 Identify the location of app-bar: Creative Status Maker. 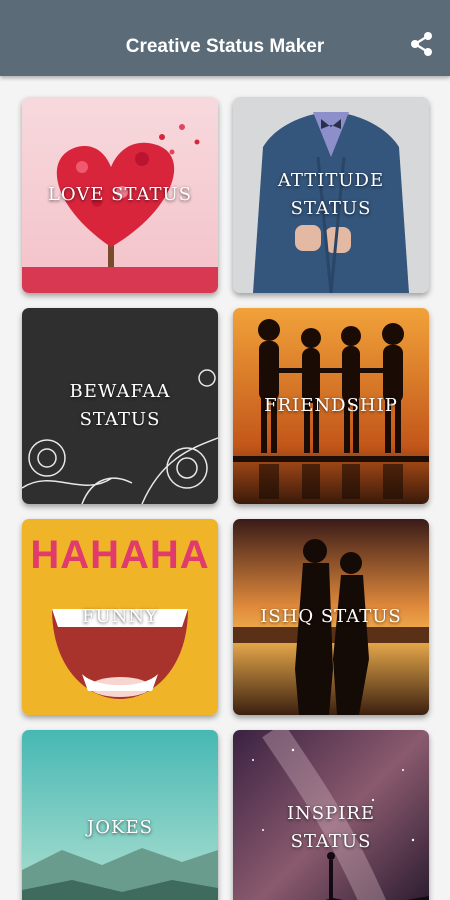
(225, 38).